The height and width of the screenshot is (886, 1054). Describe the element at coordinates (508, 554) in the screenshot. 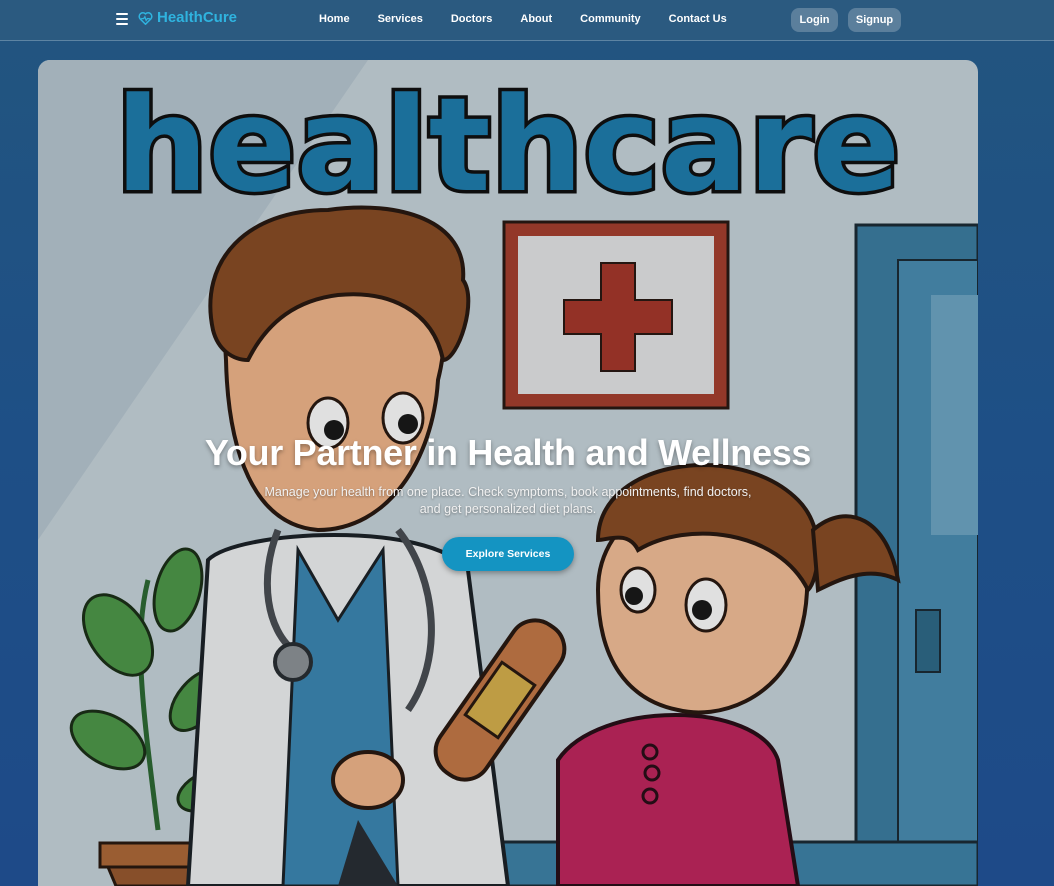

I see `explore-services-button: Explore Services` at that location.